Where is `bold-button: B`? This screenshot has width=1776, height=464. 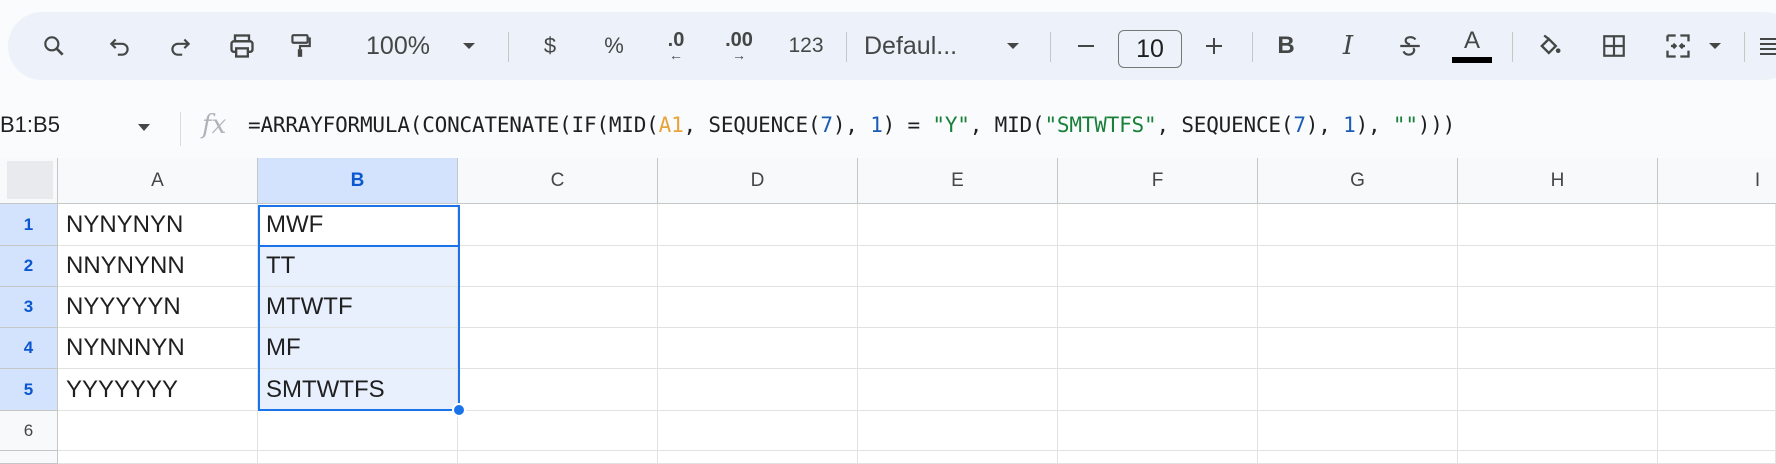 bold-button: B is located at coordinates (1286, 46).